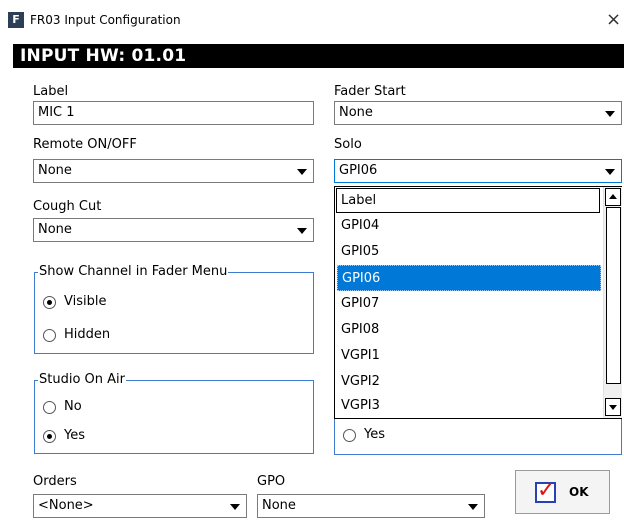 This screenshot has width=624, height=529. Describe the element at coordinates (579, 492) in the screenshot. I see `ok-button-label: OK` at that location.